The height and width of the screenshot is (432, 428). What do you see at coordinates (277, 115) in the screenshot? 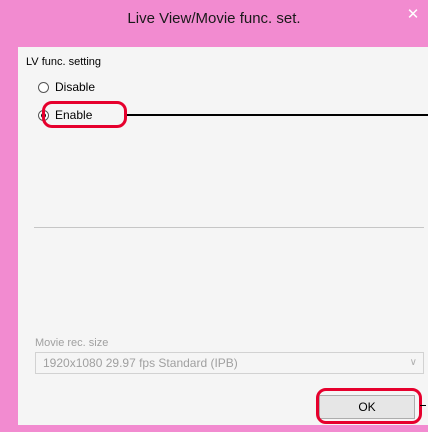
I see `callout-line-annotation` at bounding box center [277, 115].